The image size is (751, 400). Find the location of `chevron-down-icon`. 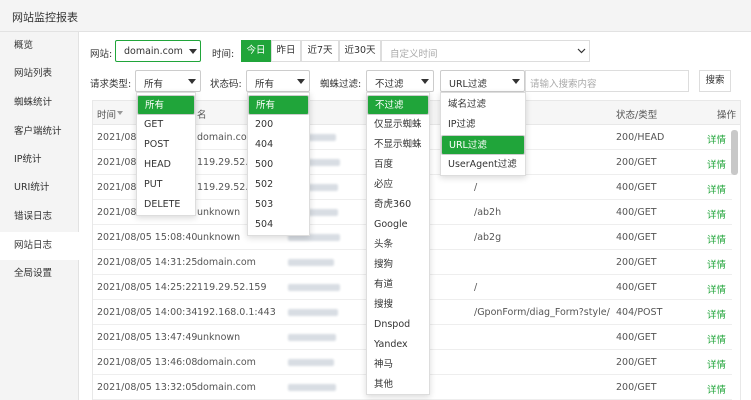

chevron-down-icon is located at coordinates (193, 51).